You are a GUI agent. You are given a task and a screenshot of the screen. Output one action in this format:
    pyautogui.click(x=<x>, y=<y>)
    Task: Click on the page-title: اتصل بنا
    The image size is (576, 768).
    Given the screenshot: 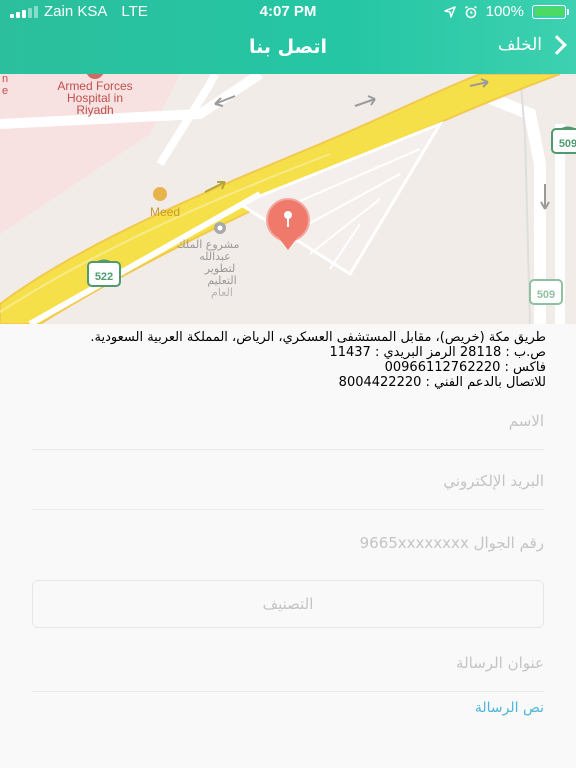 What is the action you would take?
    pyautogui.click(x=288, y=47)
    